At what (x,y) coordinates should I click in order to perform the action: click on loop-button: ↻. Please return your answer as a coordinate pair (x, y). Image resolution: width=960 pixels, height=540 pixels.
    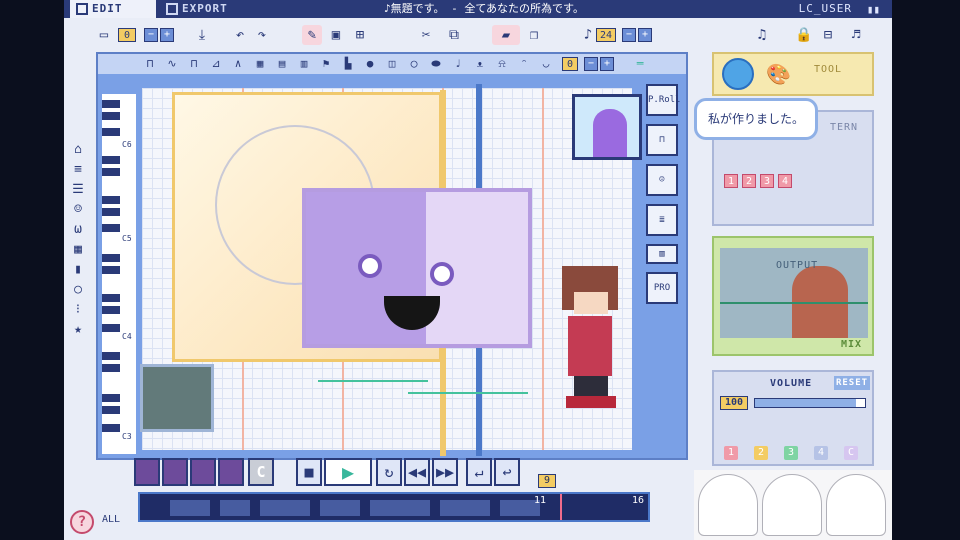
    Looking at the image, I should click on (389, 472).